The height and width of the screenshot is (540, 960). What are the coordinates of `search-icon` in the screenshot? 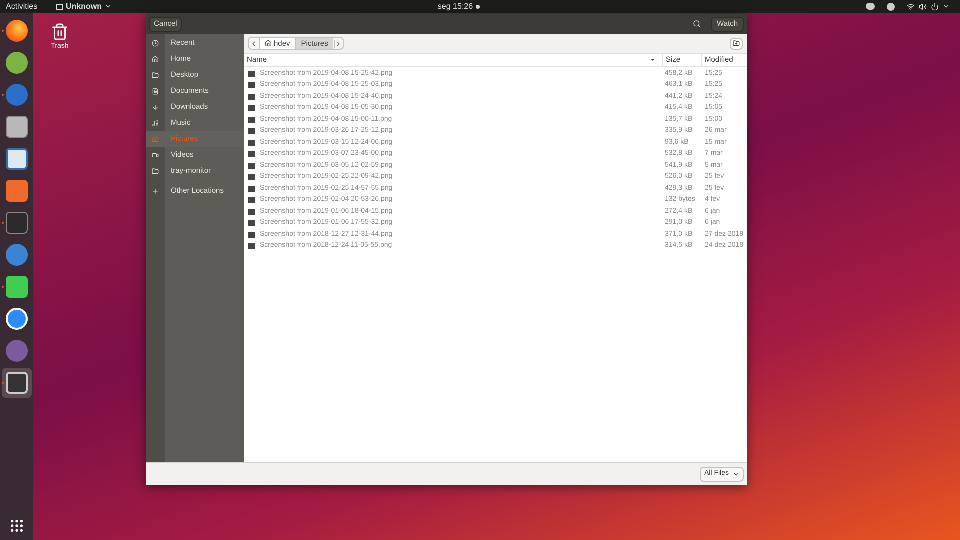 It's located at (697, 24).